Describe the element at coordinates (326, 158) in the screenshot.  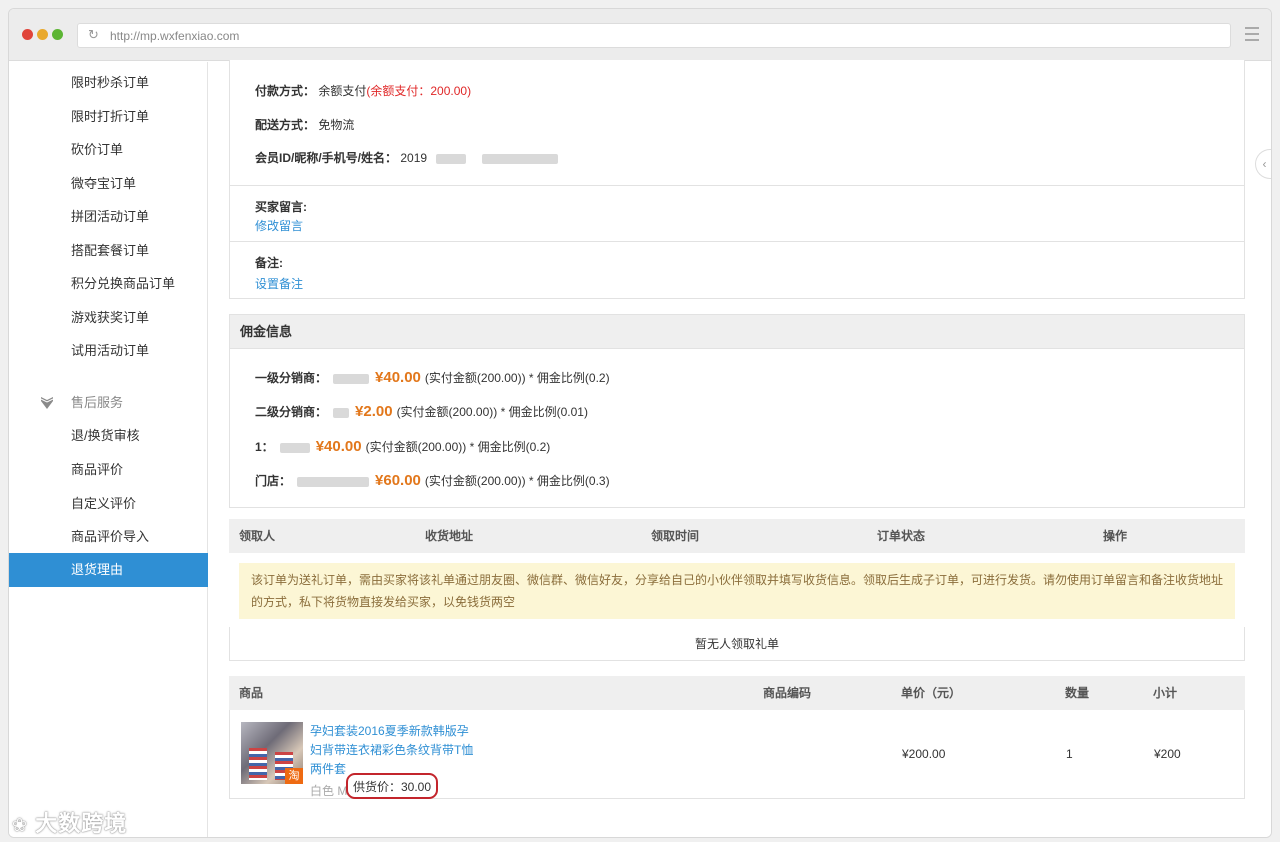
I see `member-label: 会员ID/昵称/手机号/姓名：` at that location.